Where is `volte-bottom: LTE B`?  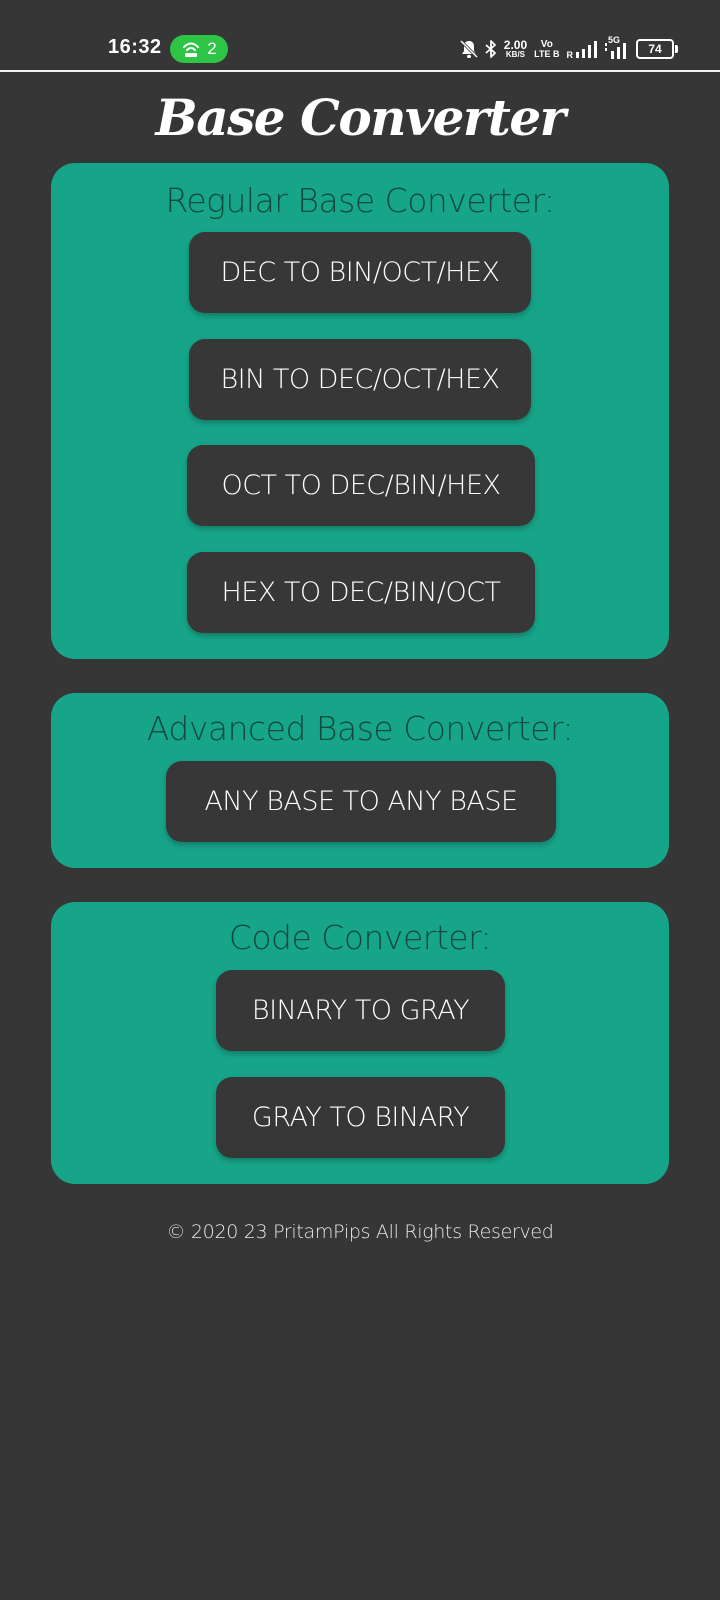 volte-bottom: LTE B is located at coordinates (547, 53).